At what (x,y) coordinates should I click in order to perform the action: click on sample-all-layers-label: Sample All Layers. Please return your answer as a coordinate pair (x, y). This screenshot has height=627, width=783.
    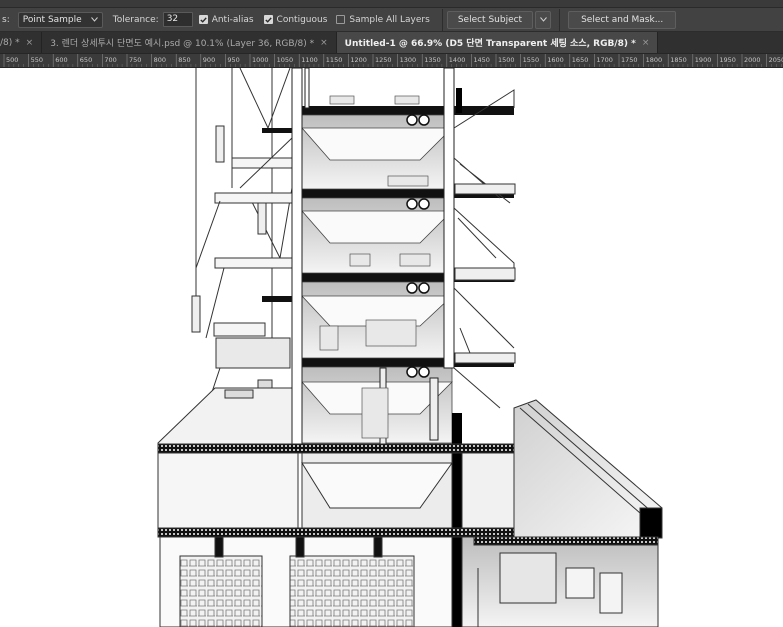
    Looking at the image, I should click on (389, 19).